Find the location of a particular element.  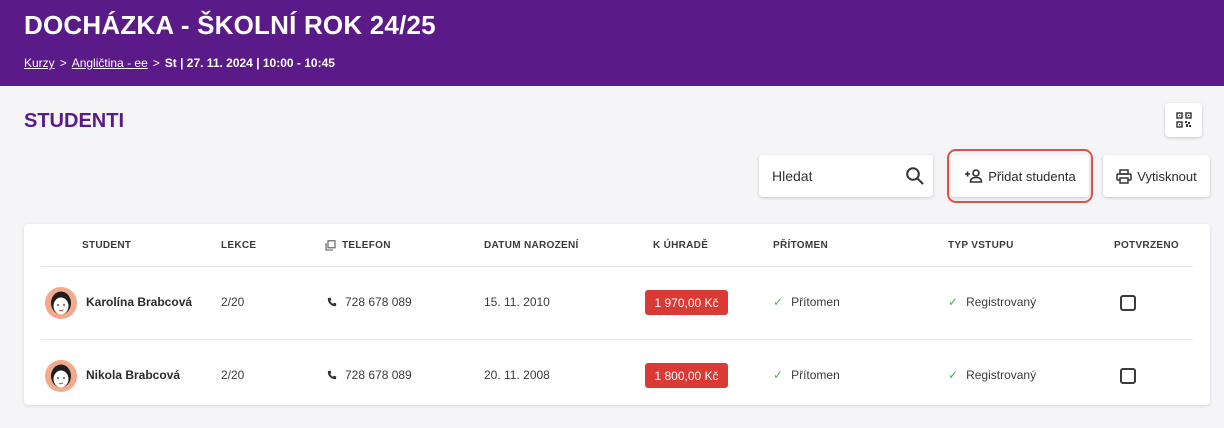

qr-code-icon is located at coordinates (1183, 120).